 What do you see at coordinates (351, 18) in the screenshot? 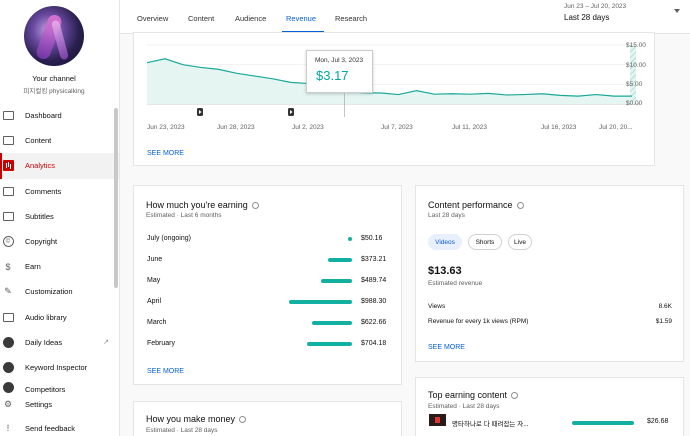
I see `tab-research: Research` at bounding box center [351, 18].